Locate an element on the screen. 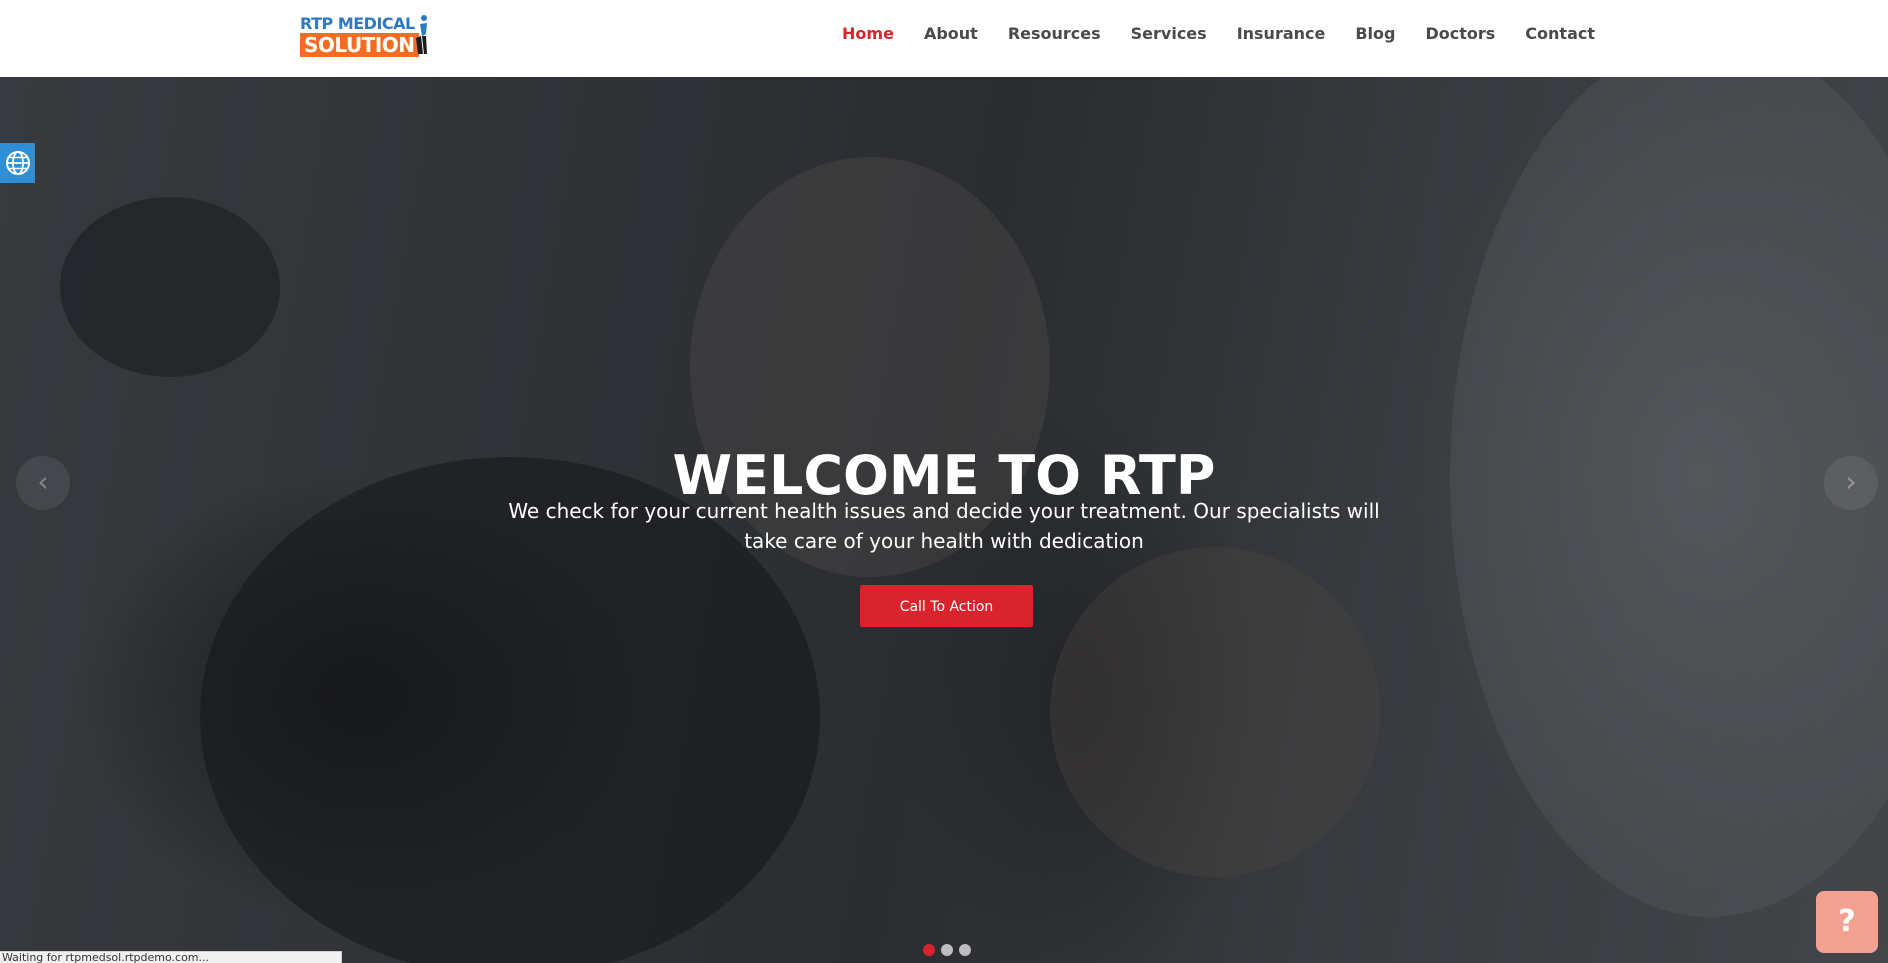 Image resolution: width=1888 pixels, height=963 pixels. slider-prev-button: ‹ is located at coordinates (43, 483).